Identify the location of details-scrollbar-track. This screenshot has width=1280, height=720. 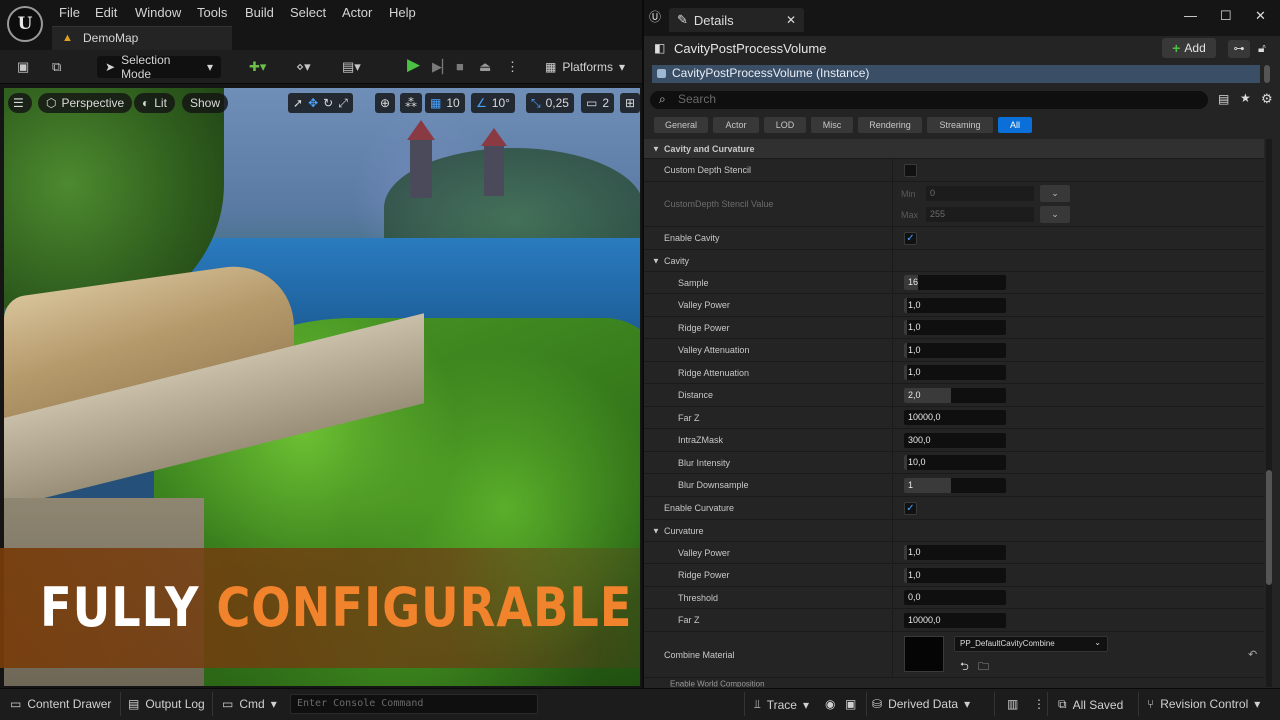
(1269, 413).